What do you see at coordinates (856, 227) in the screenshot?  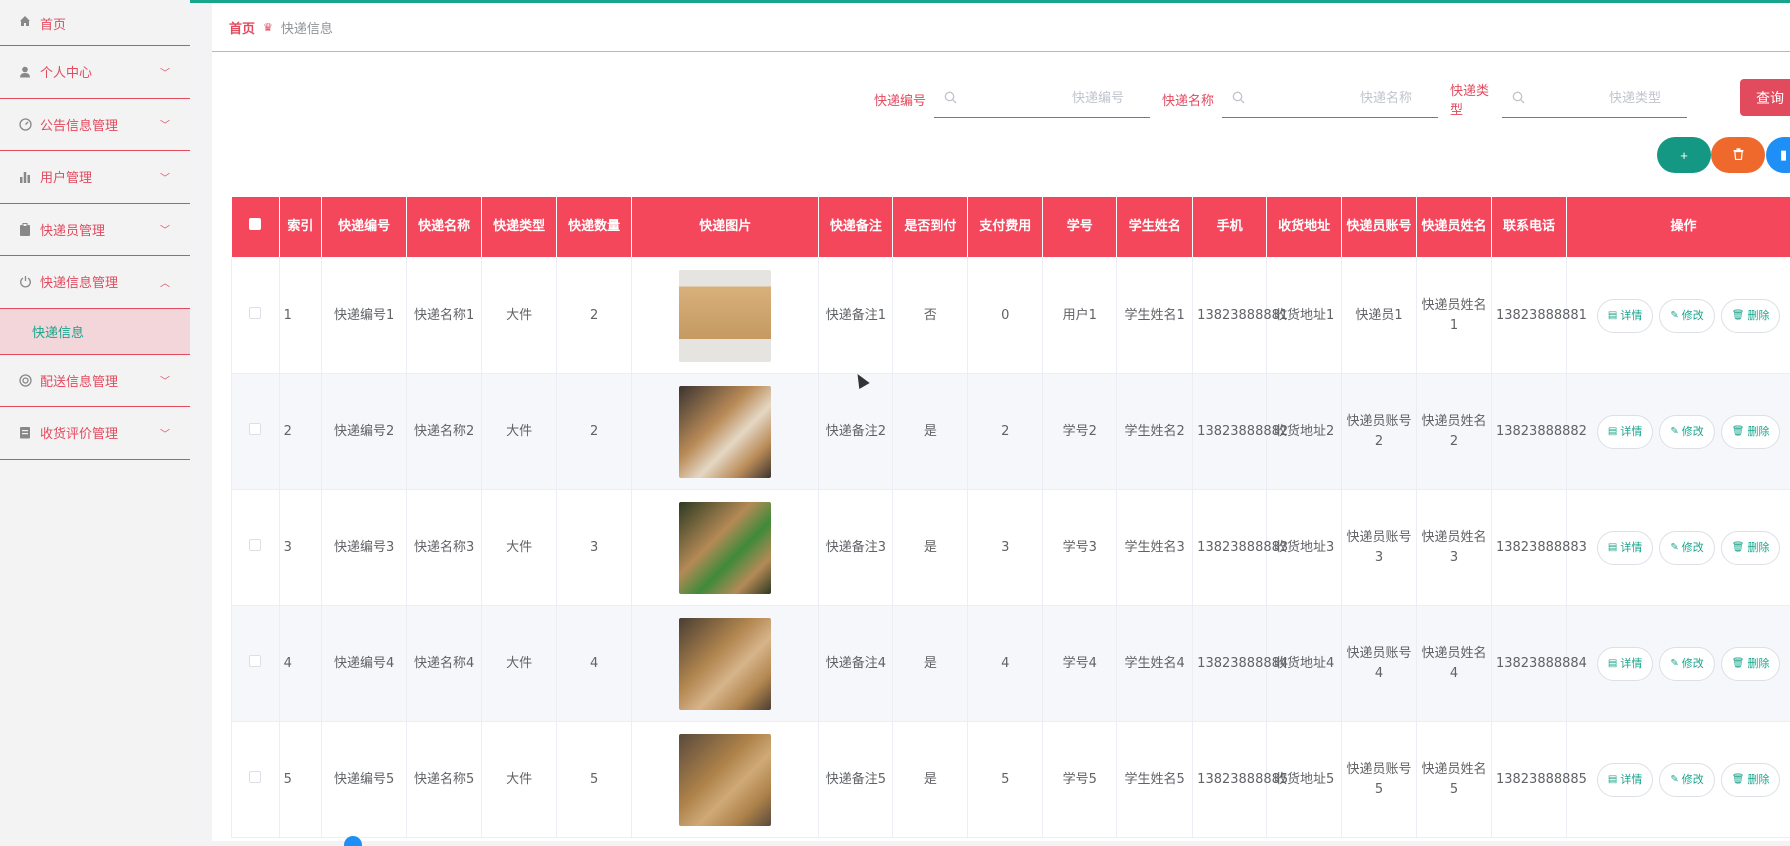 I see `column-header: 快递备注` at bounding box center [856, 227].